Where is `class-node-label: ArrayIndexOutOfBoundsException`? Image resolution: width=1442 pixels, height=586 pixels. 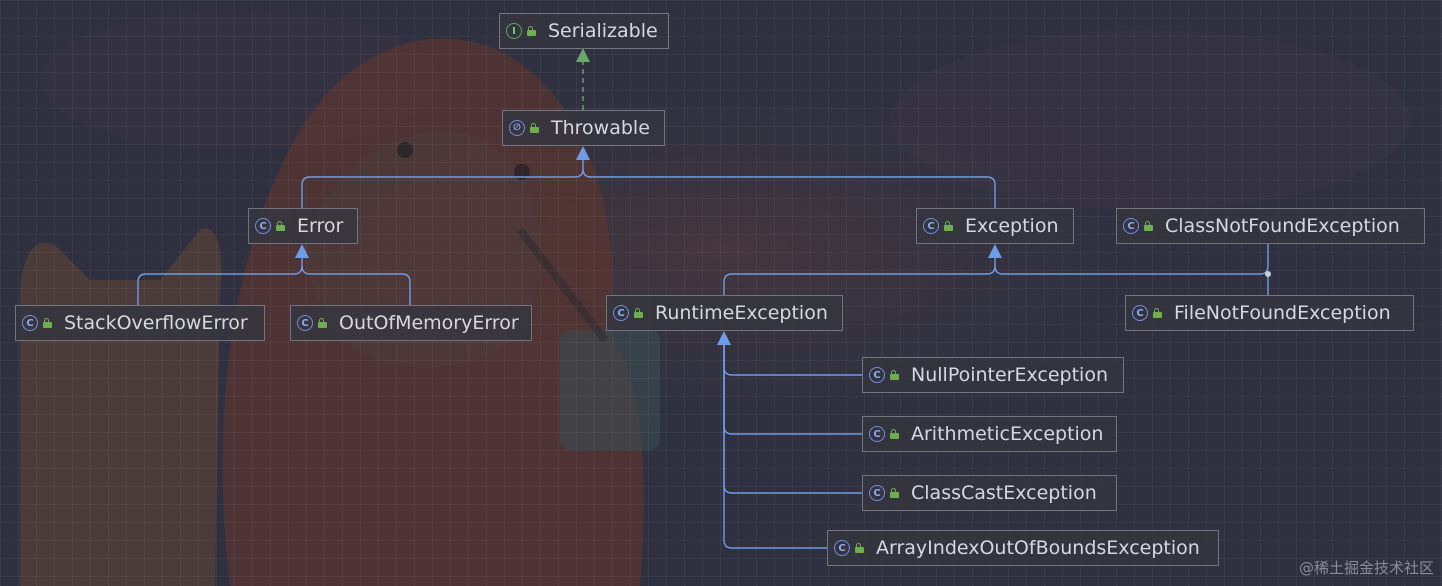
class-node-label: ArrayIndexOutOfBoundsException is located at coordinates (1038, 548).